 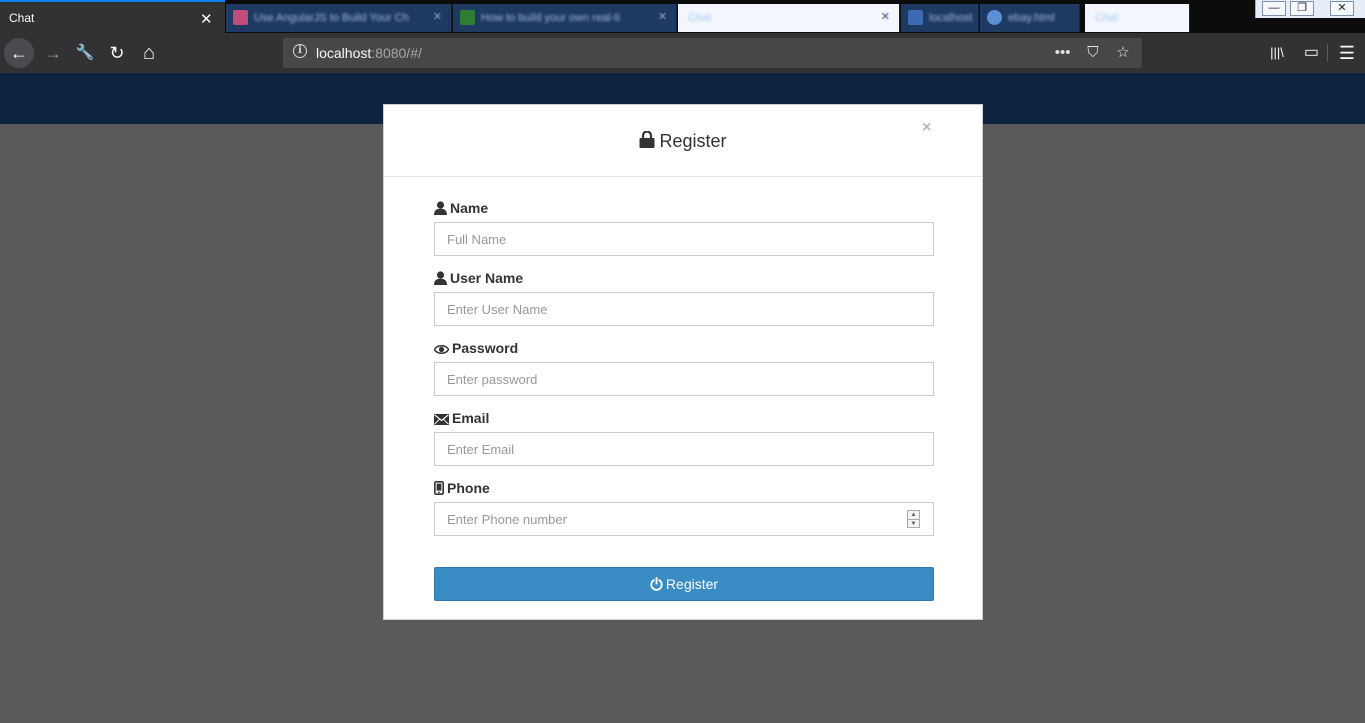 What do you see at coordinates (53, 53) in the screenshot?
I see `forward-button: →` at bounding box center [53, 53].